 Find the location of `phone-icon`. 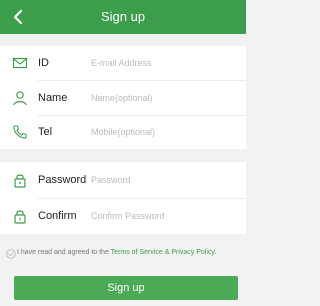

phone-icon is located at coordinates (20, 132).